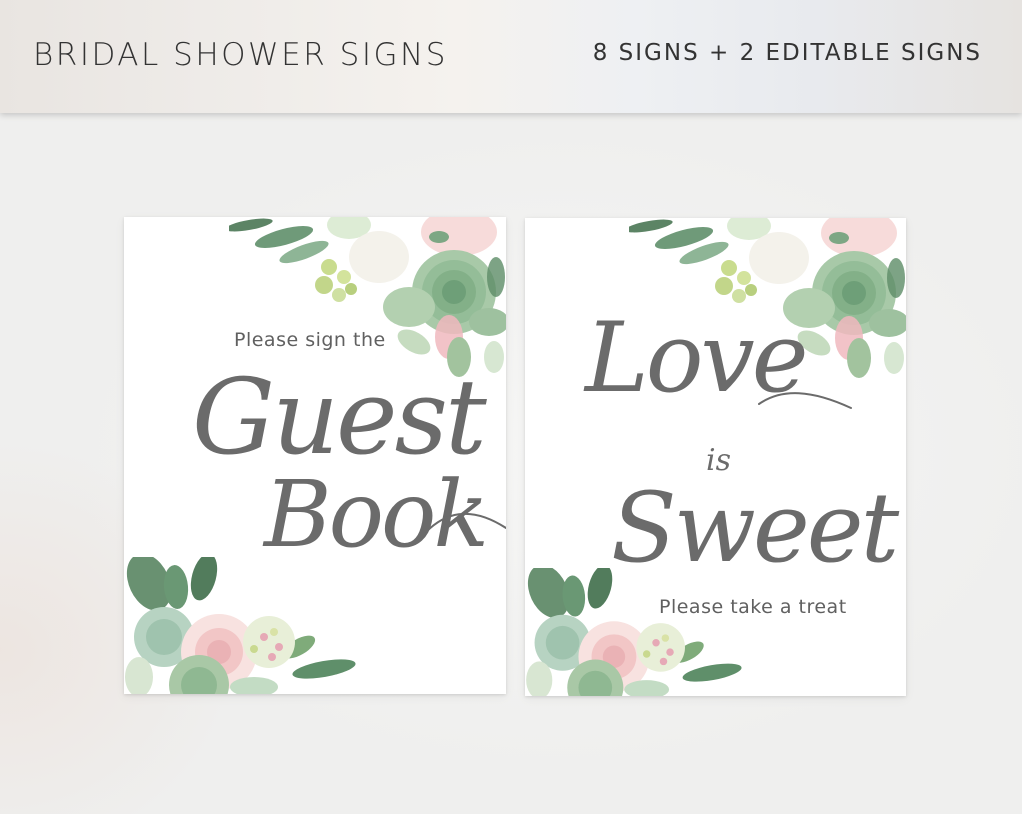 The image size is (1022, 814). I want to click on banner-subtitle: 8 SIGNS + 2 EDITABLE SIGNS, so click(787, 53).